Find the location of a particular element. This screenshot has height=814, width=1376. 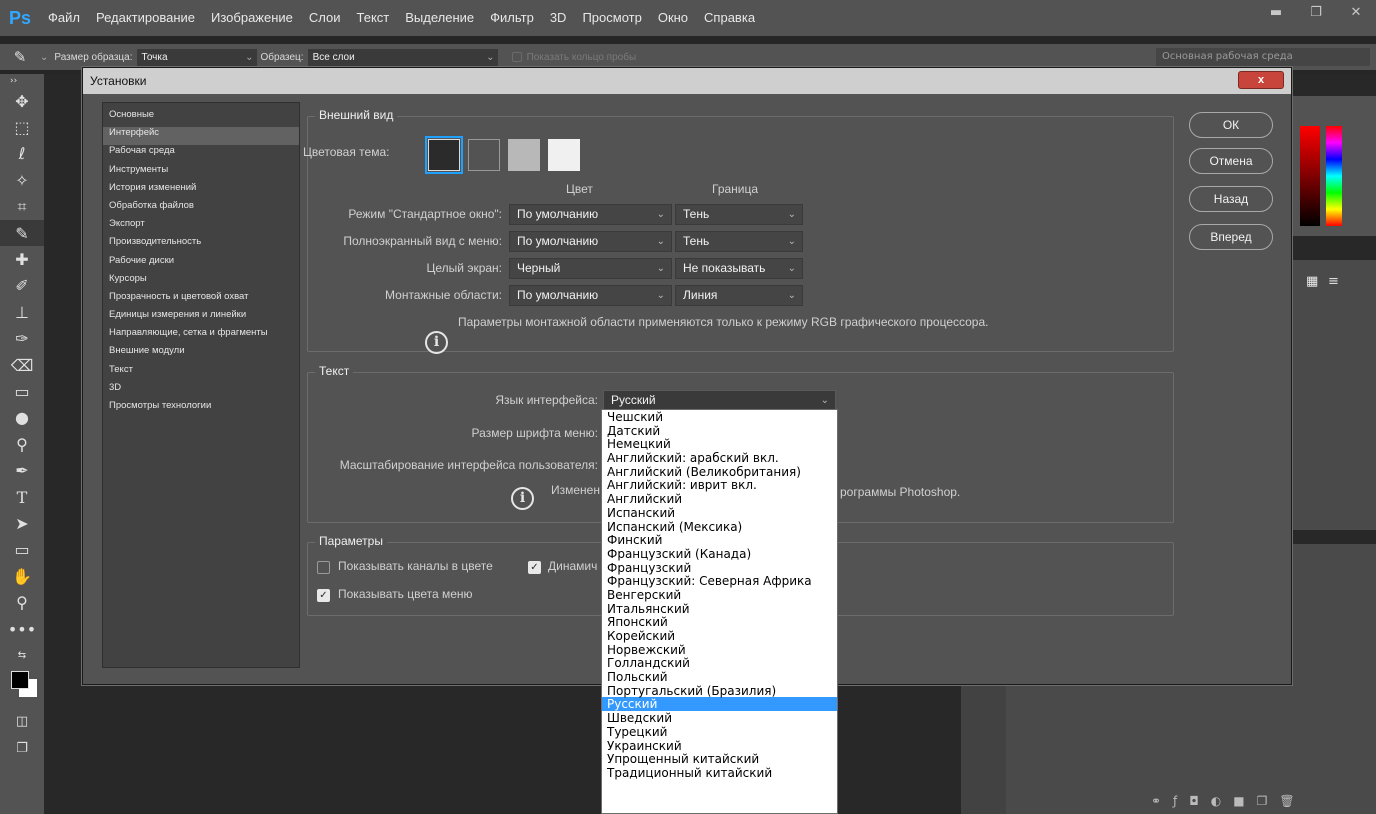

history-brush-tool-icon: ✑ is located at coordinates (22, 339).